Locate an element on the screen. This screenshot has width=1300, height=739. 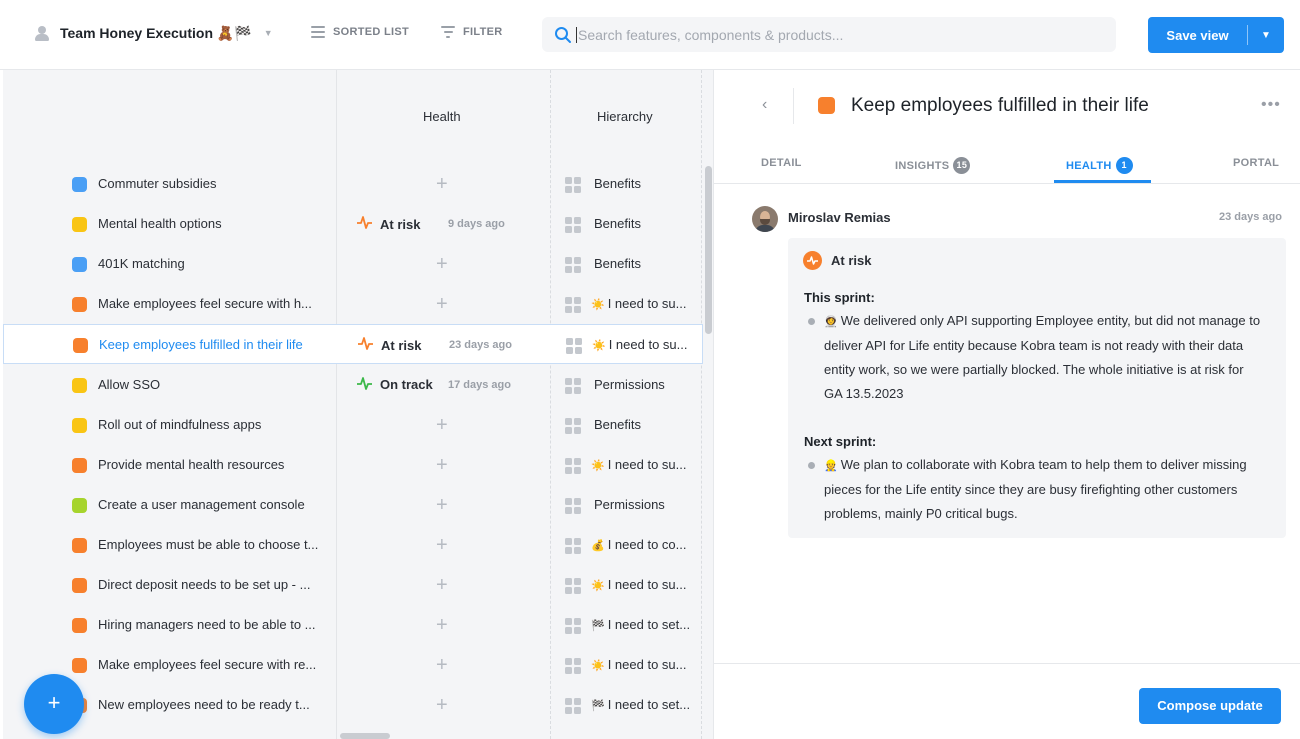
team-icon is located at coordinates (43, 33).